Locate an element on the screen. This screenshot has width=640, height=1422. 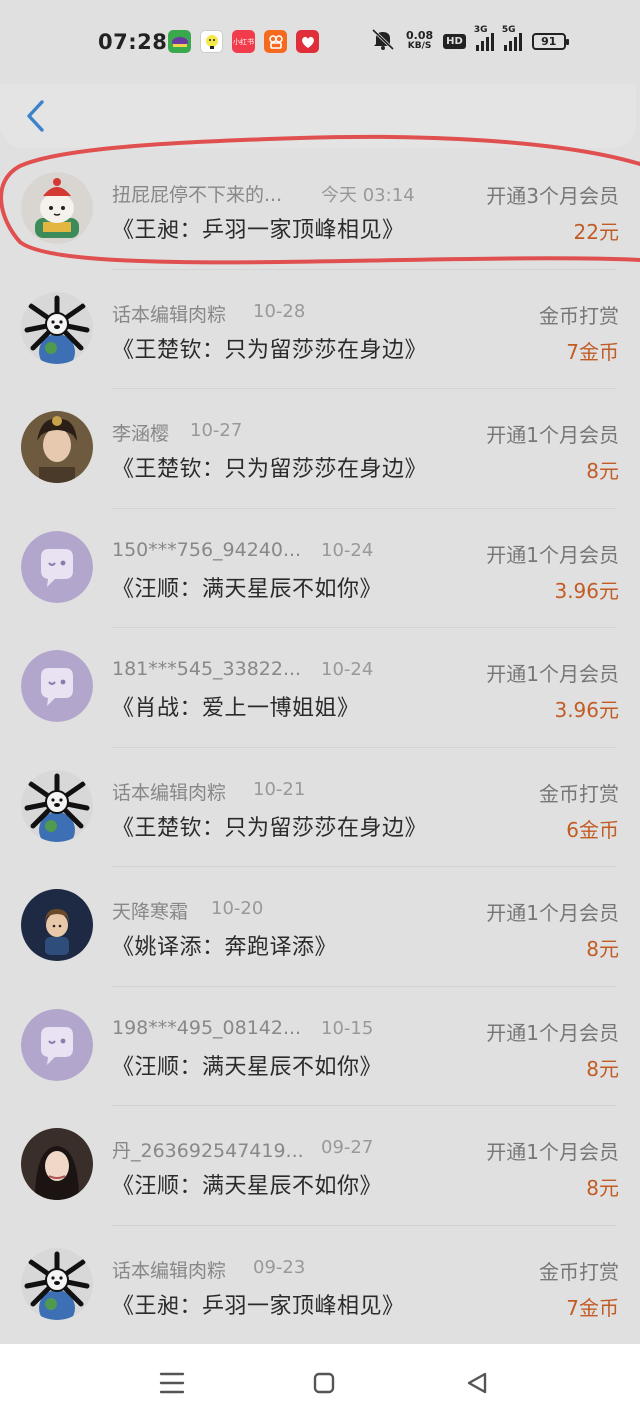
signal-3g-label: 3G is located at coordinates (480, 30).